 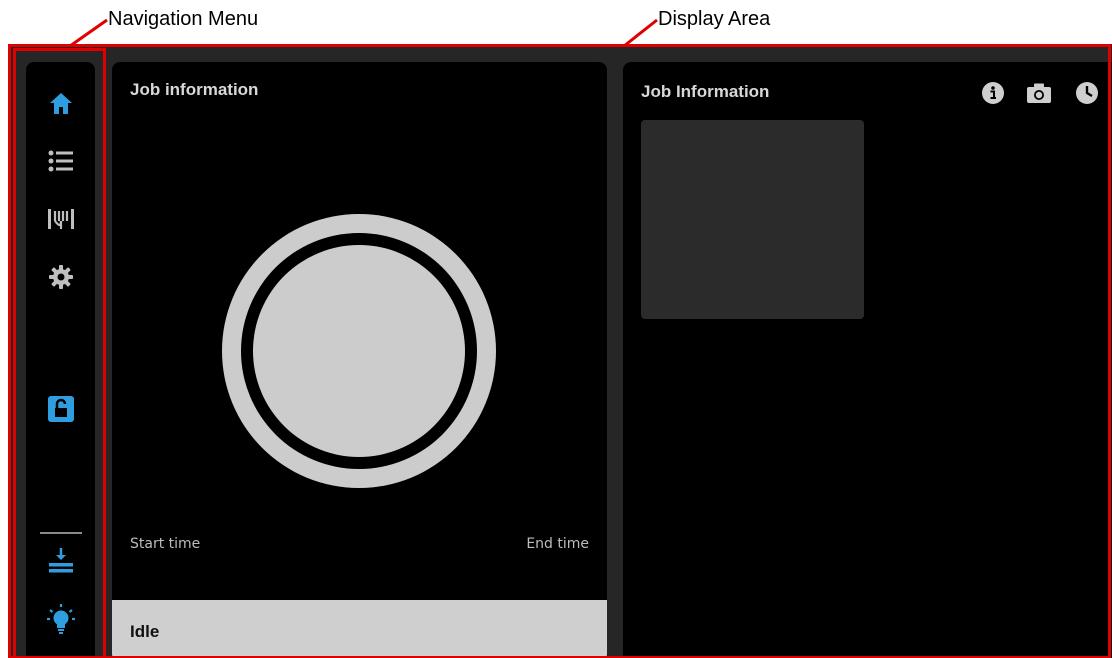 What do you see at coordinates (145, 631) in the screenshot?
I see `status-text: Idle` at bounding box center [145, 631].